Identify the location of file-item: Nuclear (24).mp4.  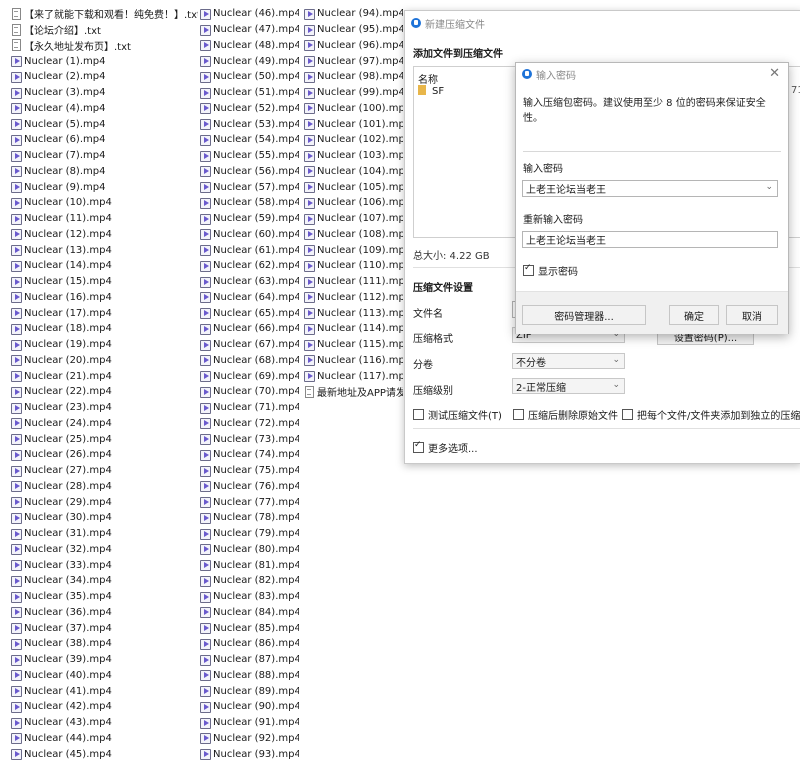
(104, 424).